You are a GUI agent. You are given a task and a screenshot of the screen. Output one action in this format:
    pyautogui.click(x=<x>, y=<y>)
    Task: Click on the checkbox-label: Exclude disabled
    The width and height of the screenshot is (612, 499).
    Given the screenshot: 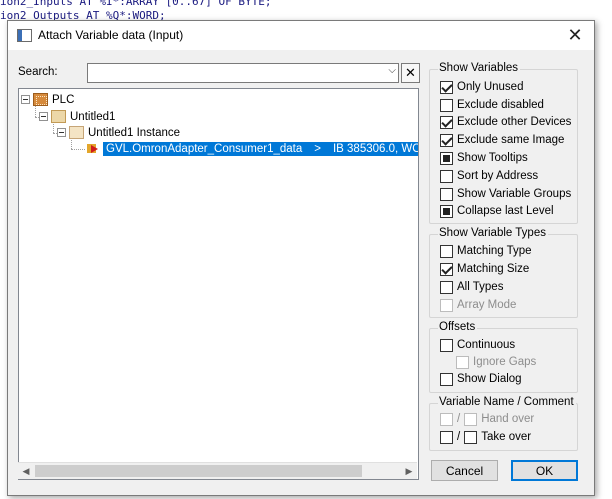 What is the action you would take?
    pyautogui.click(x=500, y=105)
    